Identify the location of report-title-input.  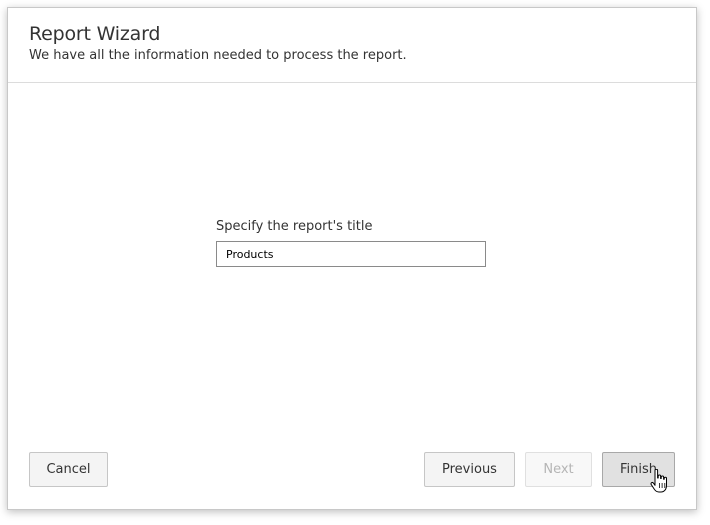
(351, 254).